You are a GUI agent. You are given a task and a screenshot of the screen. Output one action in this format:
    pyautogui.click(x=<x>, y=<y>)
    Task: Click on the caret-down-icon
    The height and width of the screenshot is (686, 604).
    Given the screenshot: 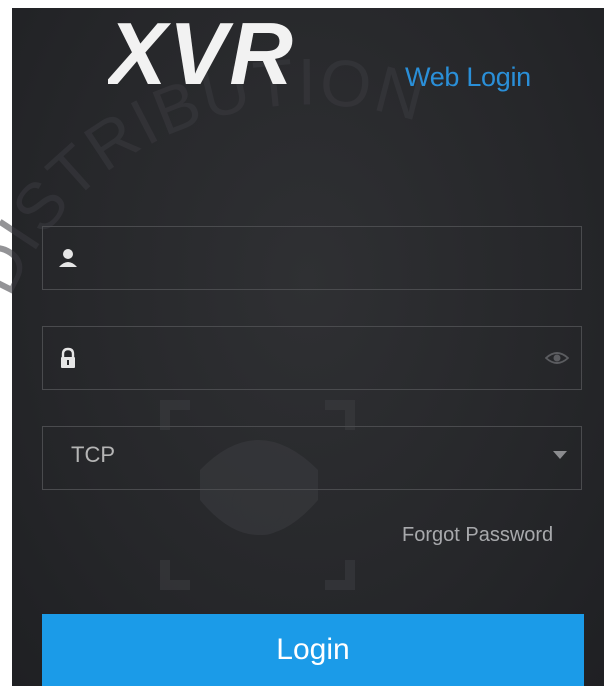 What is the action you would take?
    pyautogui.click(x=560, y=455)
    